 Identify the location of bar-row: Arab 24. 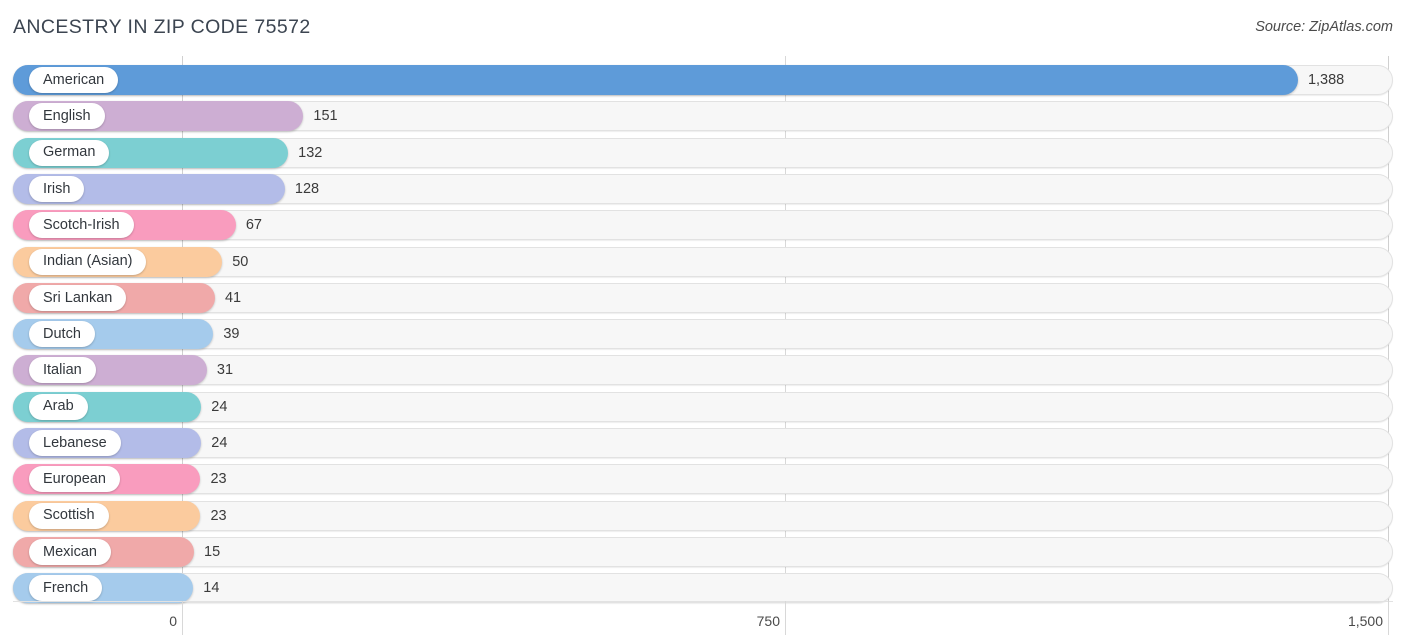
(703, 406).